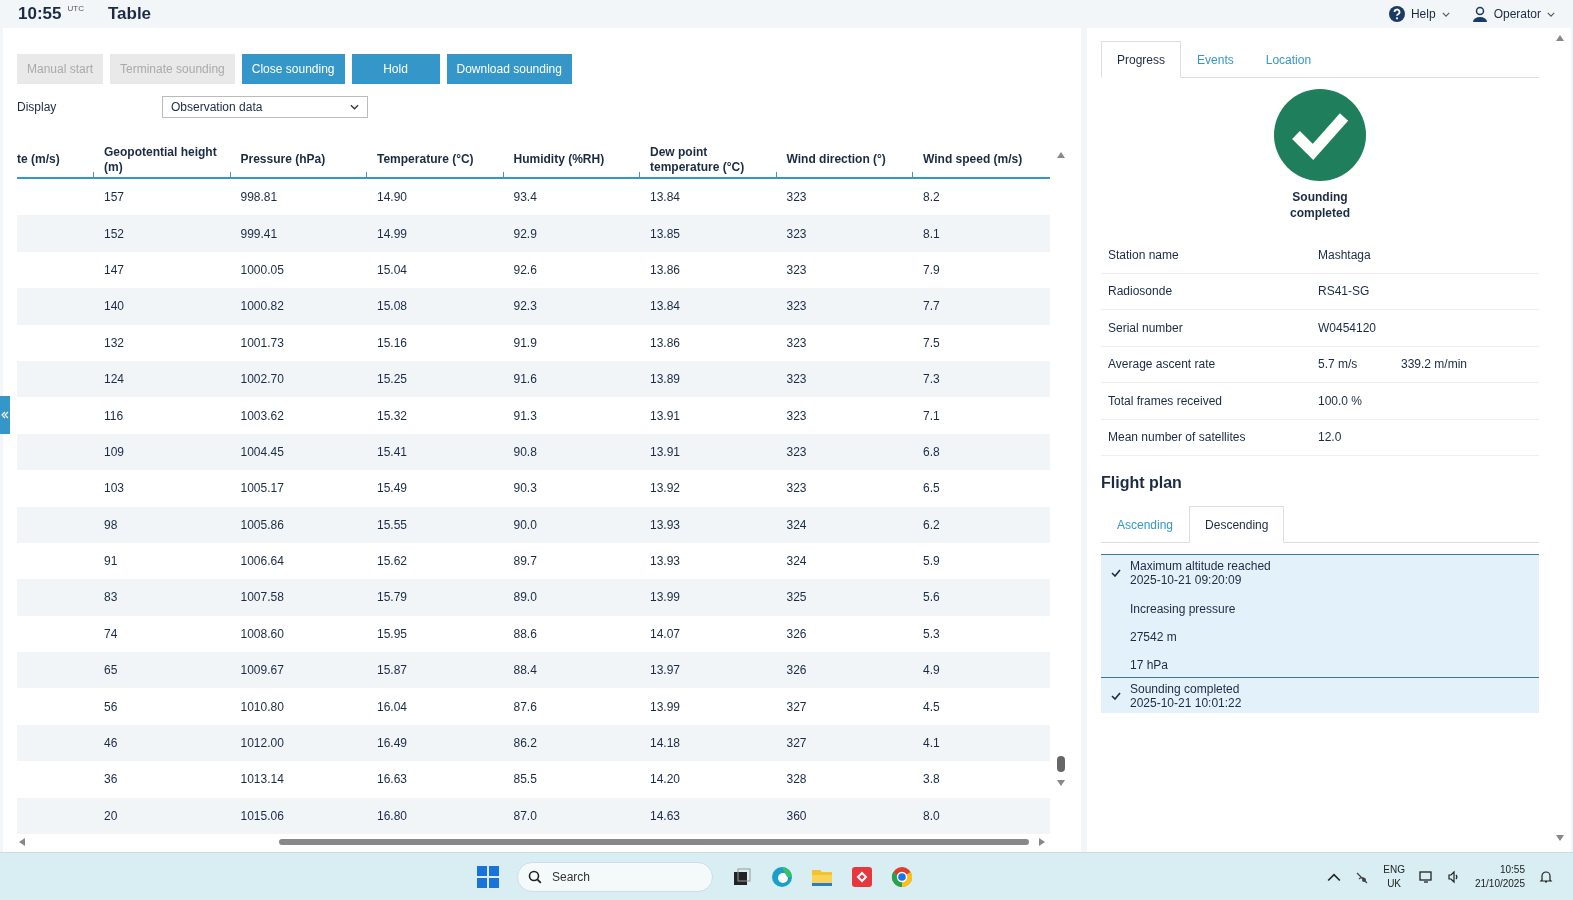 This screenshot has height=900, width=1573. What do you see at coordinates (262, 743) in the screenshot?
I see `table-cell-text: 1012.00` at bounding box center [262, 743].